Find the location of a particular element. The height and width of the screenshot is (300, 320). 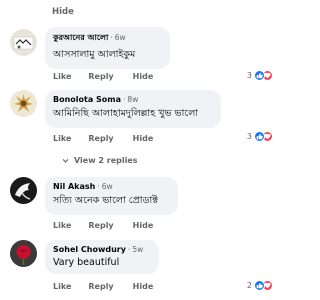

comment-author: Nil Akash is located at coordinates (74, 186).